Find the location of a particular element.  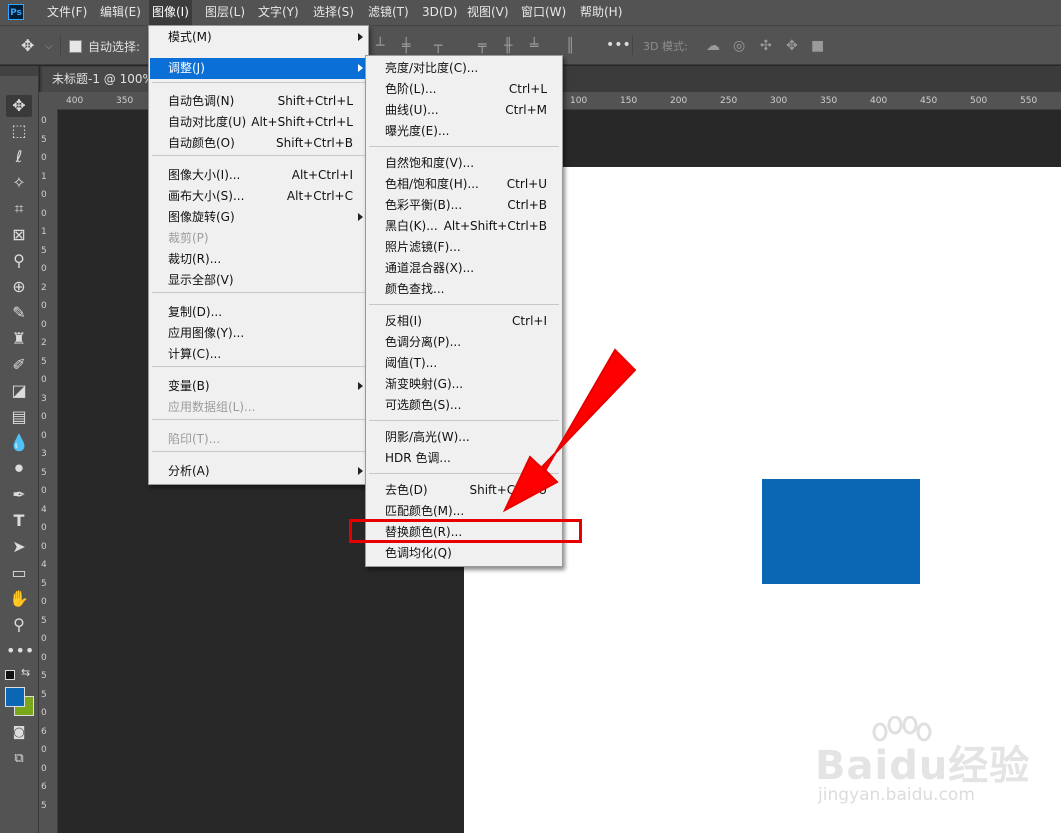

move-tool-icon: ✥ is located at coordinates (19, 106).